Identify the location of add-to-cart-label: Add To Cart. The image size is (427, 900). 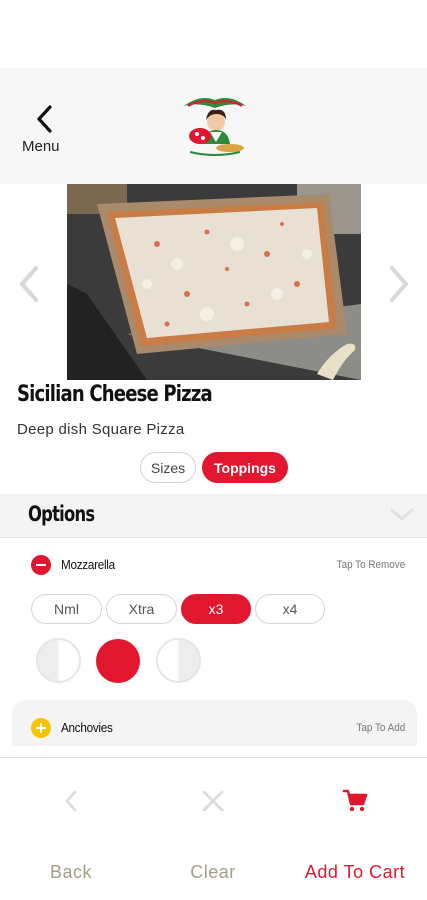
(355, 872).